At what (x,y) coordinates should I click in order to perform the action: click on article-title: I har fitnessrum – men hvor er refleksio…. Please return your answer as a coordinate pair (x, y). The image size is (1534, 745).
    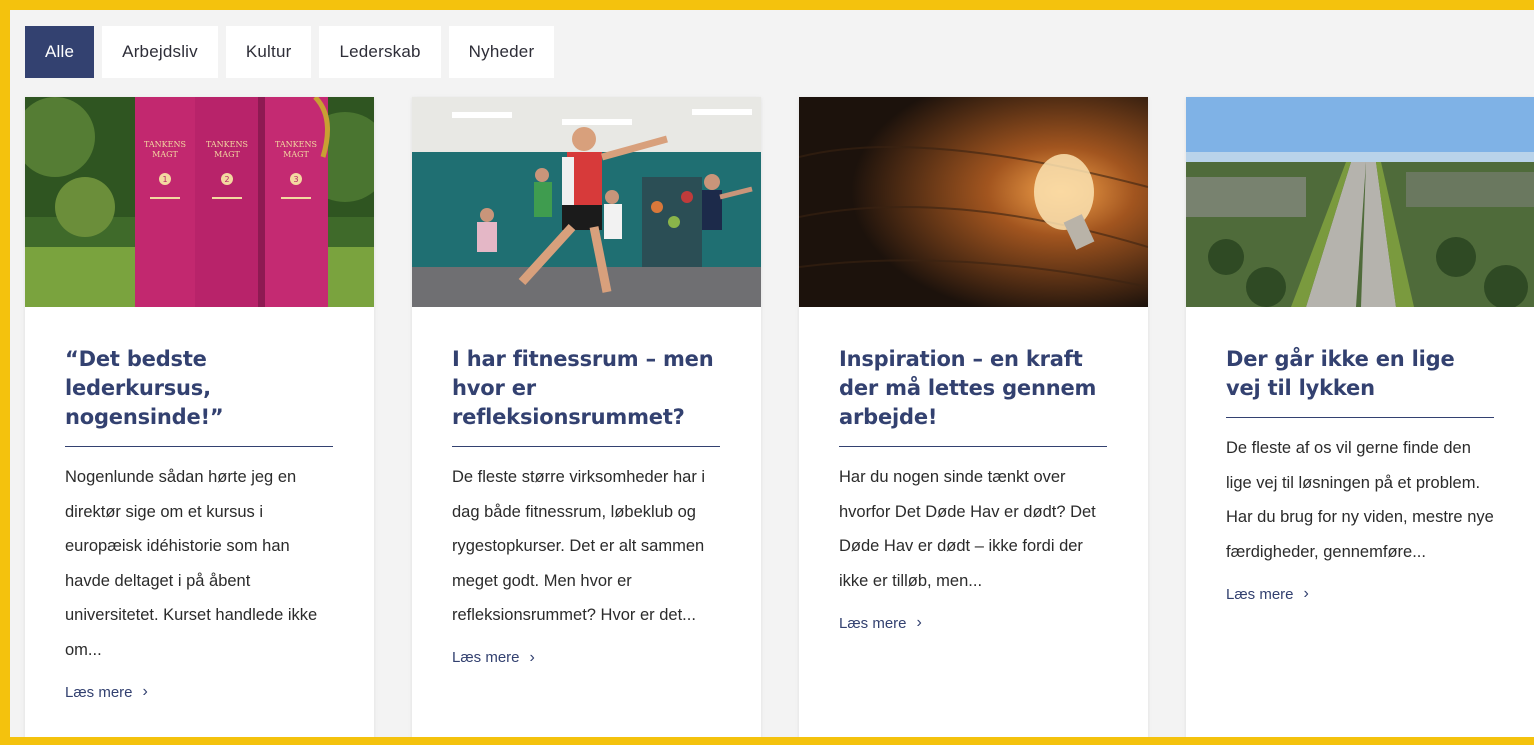
    Looking at the image, I should click on (586, 388).